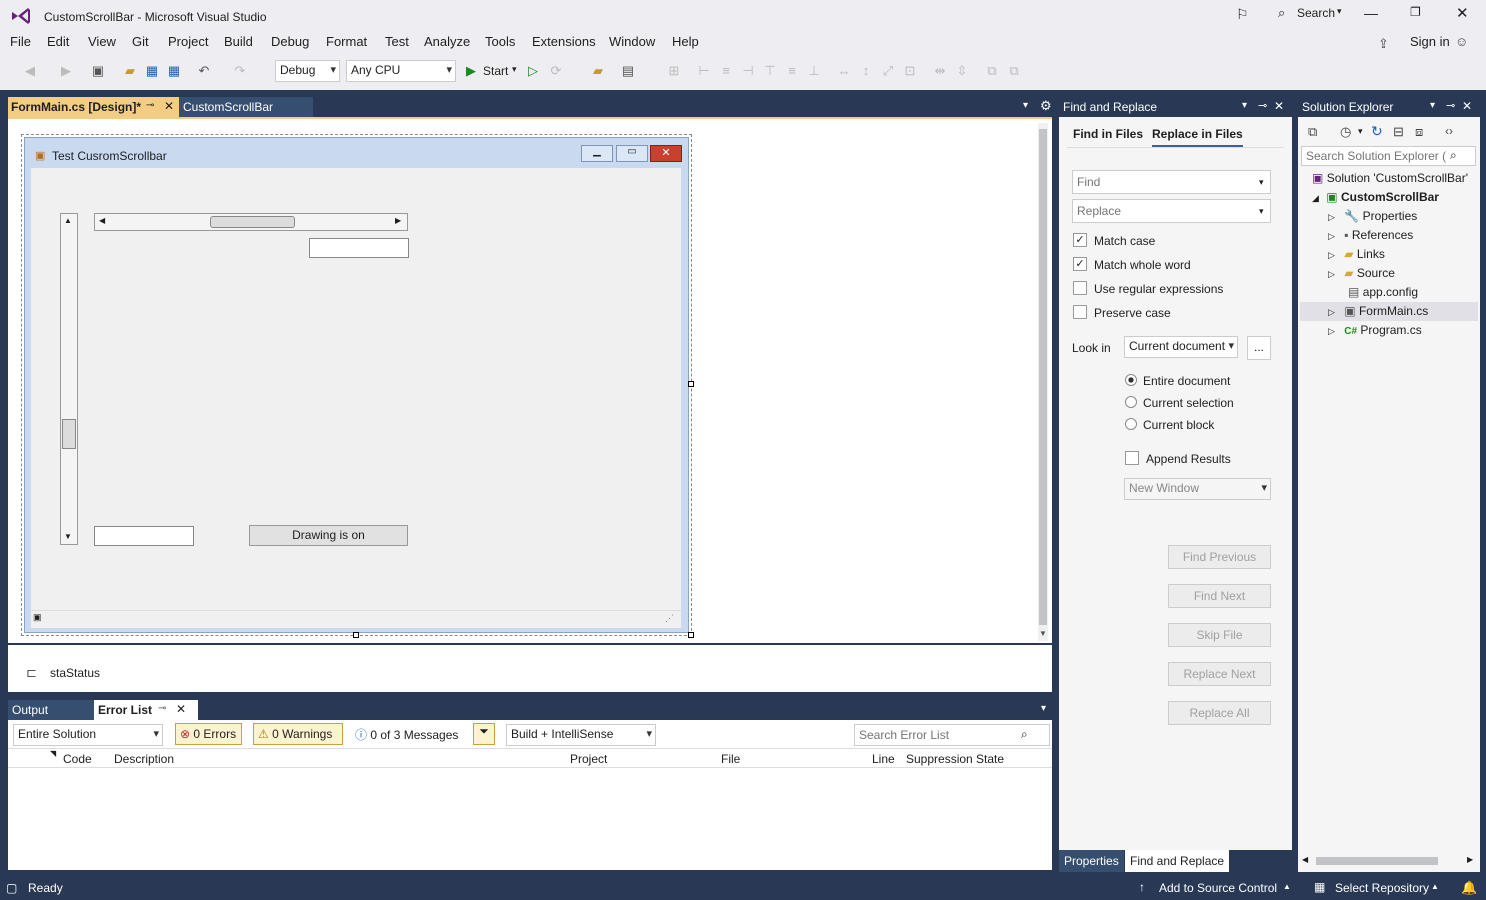 Image resolution: width=1486 pixels, height=900 pixels. Describe the element at coordinates (152, 71) in the screenshot. I see `save-icon: ▦` at that location.